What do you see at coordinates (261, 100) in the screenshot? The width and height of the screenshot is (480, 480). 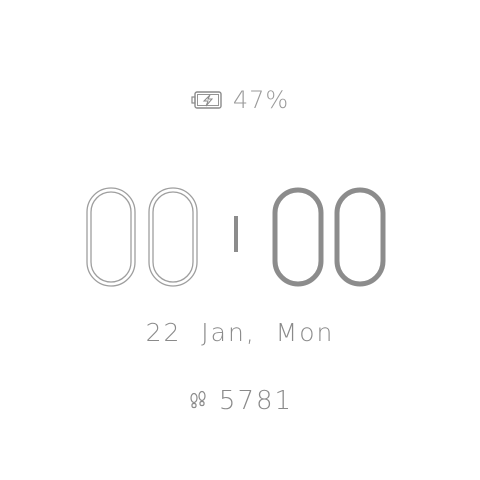 I see `battery-percent: 47%` at bounding box center [261, 100].